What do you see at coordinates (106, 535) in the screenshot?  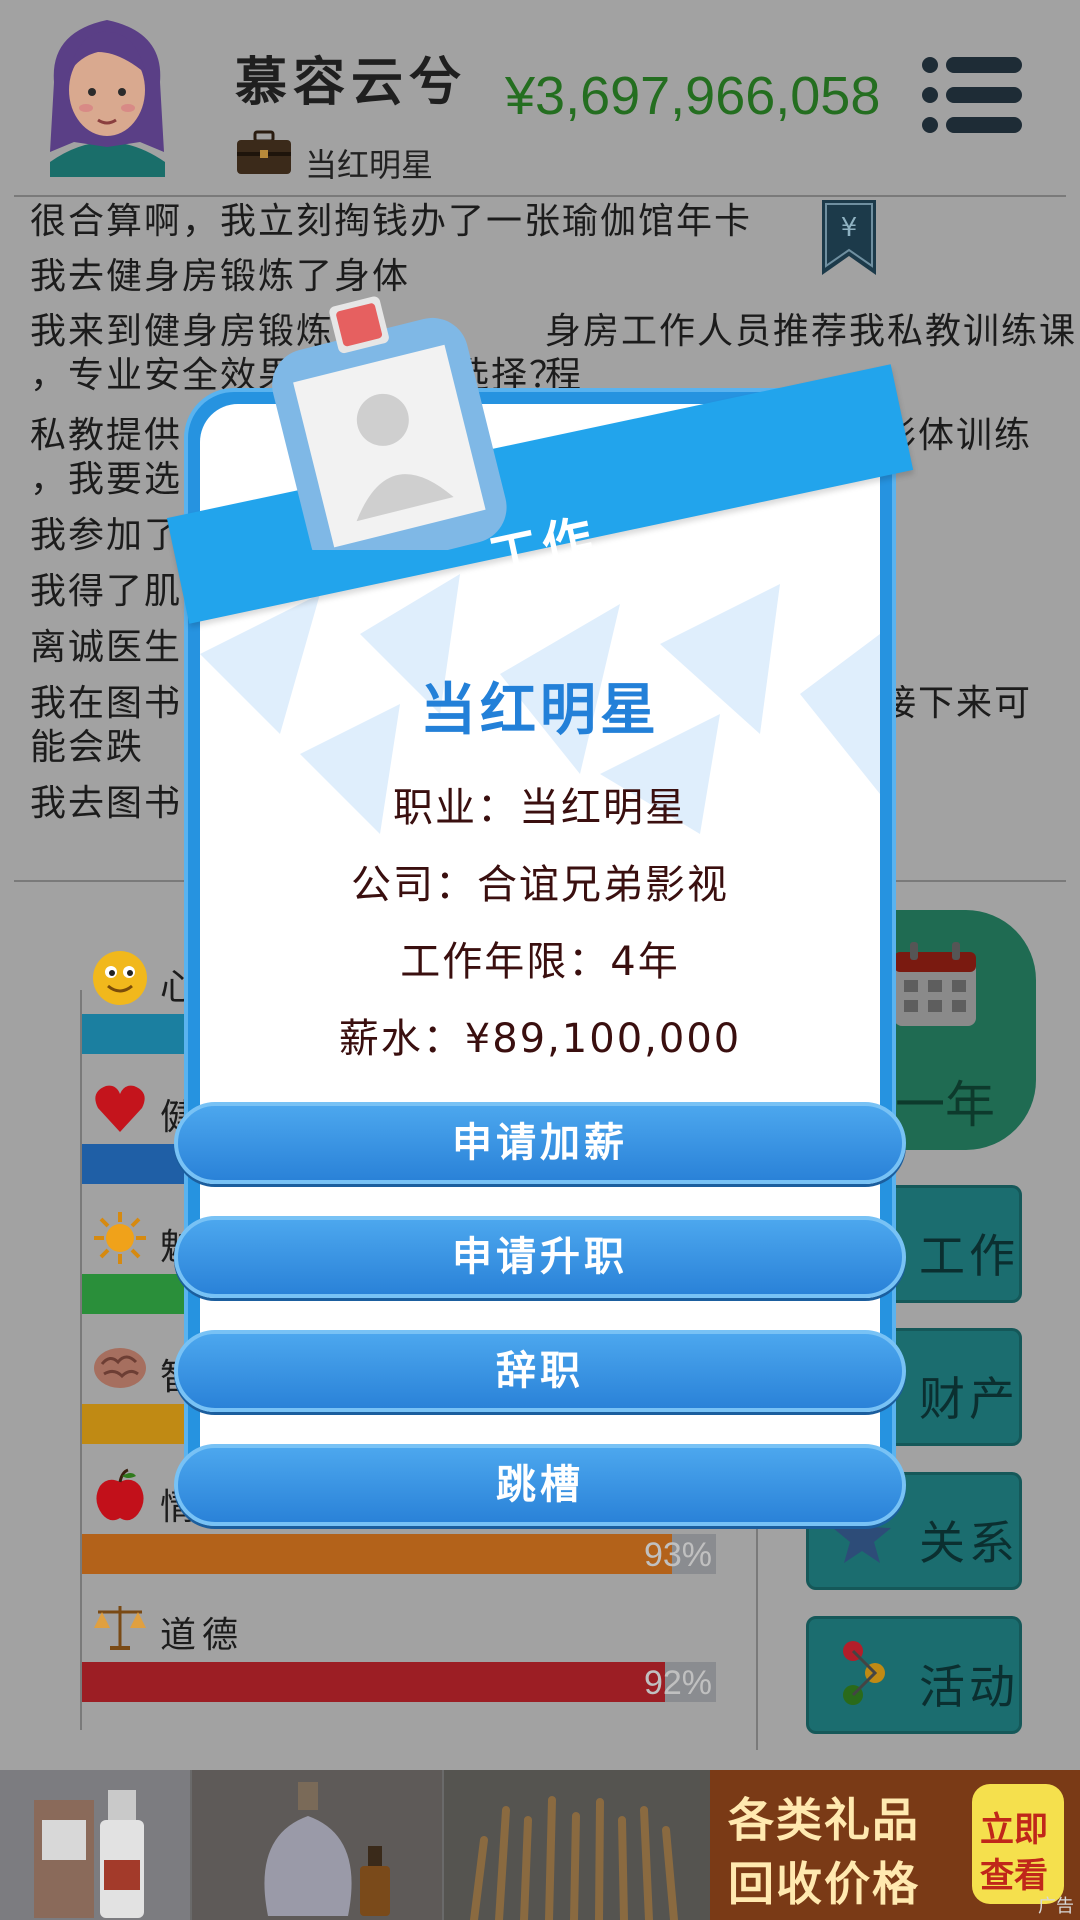 I see `log-line: 我参加了` at bounding box center [106, 535].